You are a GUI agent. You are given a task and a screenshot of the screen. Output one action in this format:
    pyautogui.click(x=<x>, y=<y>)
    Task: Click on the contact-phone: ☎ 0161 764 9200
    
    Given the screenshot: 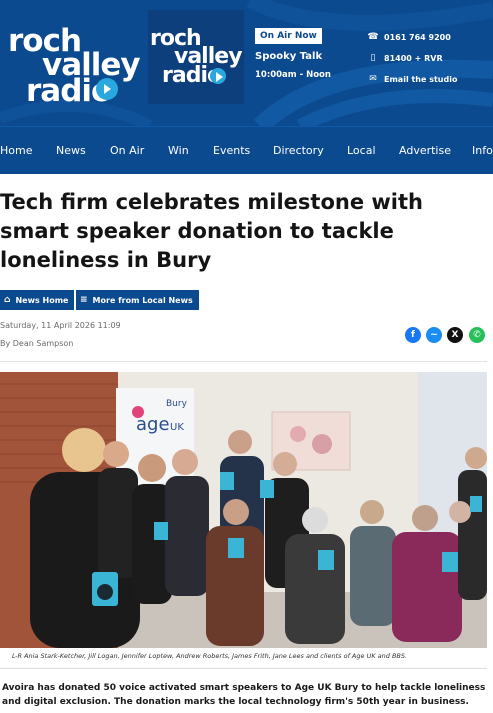 What is the action you would take?
    pyautogui.click(x=409, y=37)
    